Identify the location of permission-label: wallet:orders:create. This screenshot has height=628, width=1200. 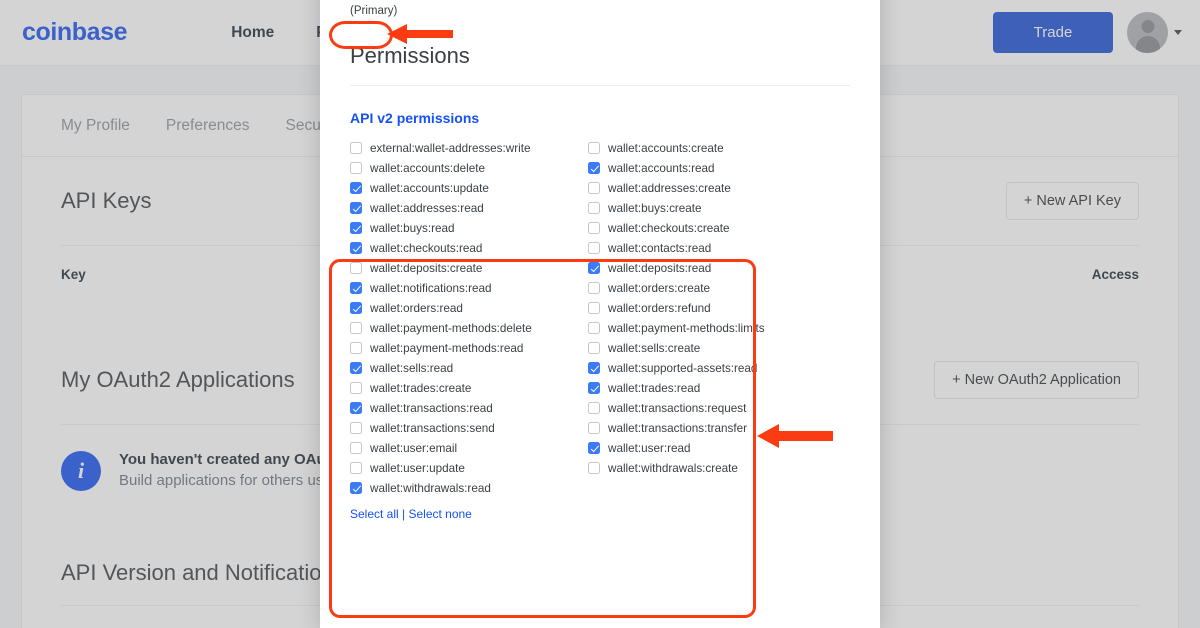
(659, 288).